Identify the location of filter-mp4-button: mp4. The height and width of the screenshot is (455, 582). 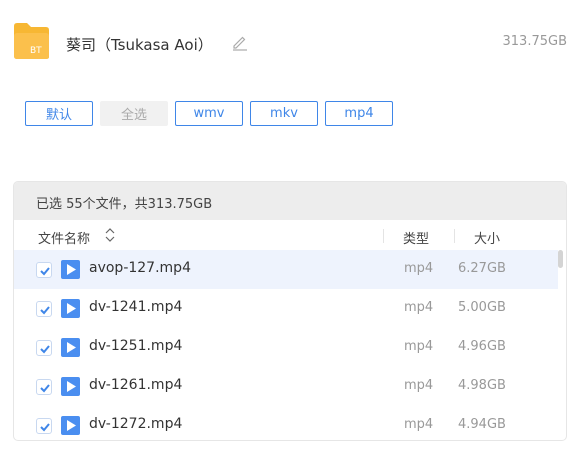
(359, 113).